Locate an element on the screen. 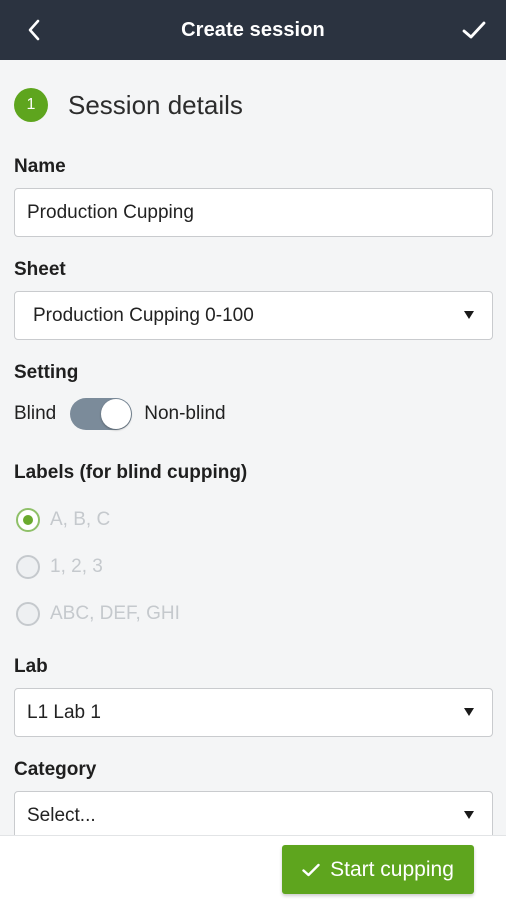  label-option-text: A, B, C is located at coordinates (80, 519).